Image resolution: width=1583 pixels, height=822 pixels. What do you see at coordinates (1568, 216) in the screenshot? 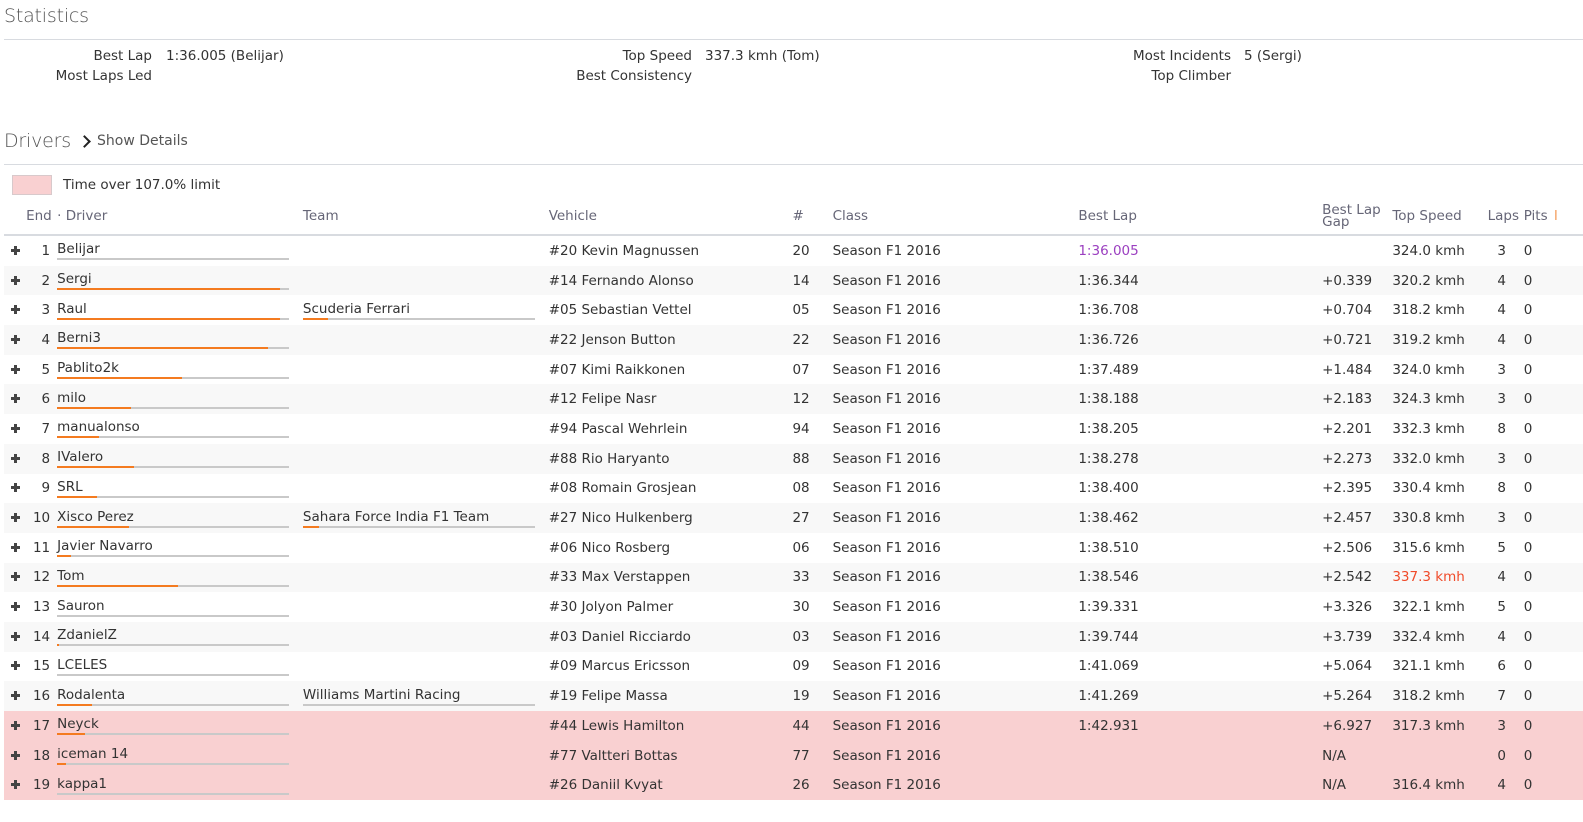
I see `column-header-incidents: I` at bounding box center [1568, 216].